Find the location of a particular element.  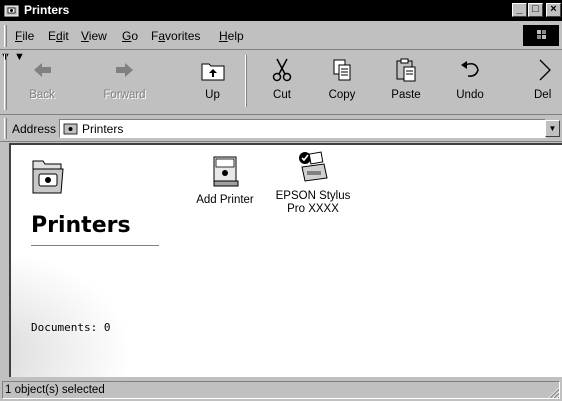

add-printer-icon is located at coordinates (226, 171).